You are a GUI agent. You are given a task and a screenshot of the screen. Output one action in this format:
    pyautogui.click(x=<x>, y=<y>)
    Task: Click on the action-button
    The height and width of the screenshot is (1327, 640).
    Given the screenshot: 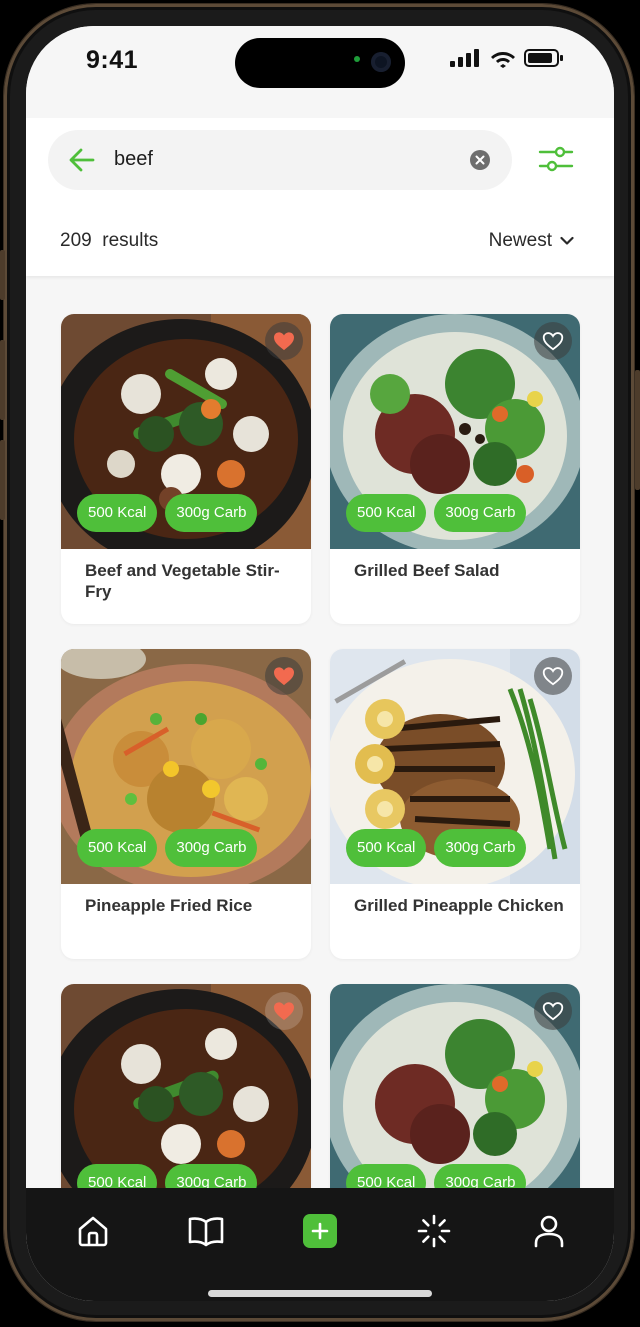 What is the action you would take?
    pyautogui.click(x=2, y=275)
    